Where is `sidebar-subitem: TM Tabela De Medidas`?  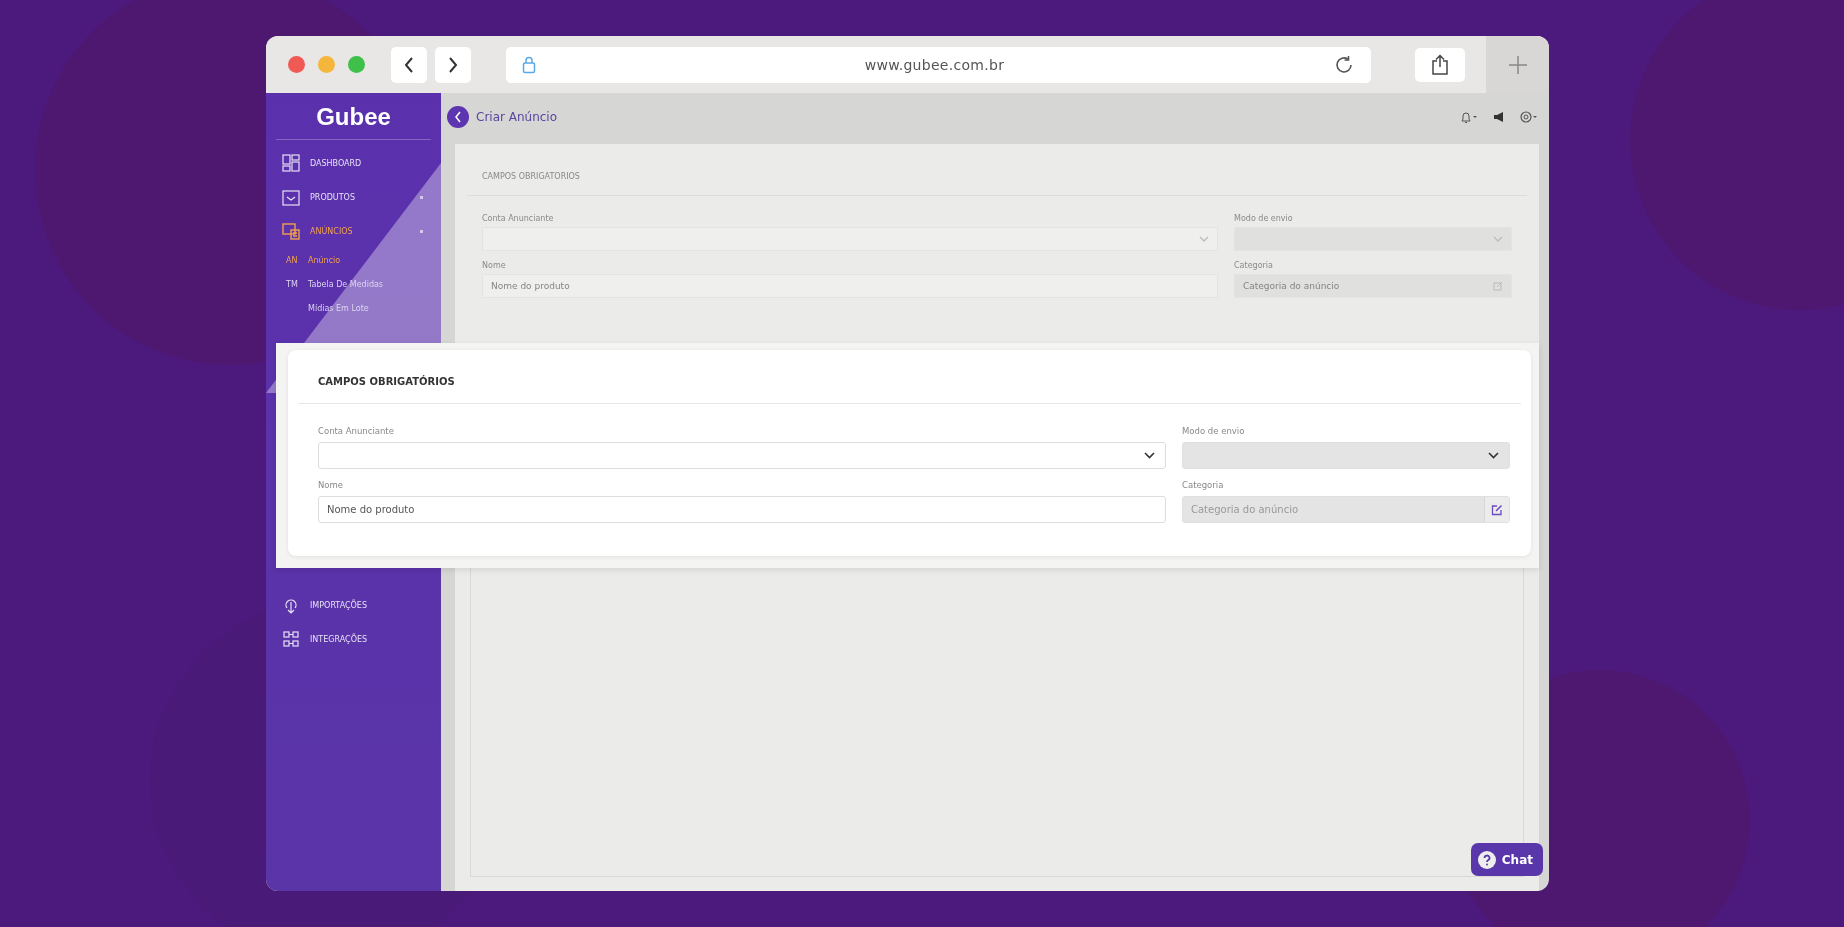 sidebar-subitem: TM Tabela De Medidas is located at coordinates (353, 284).